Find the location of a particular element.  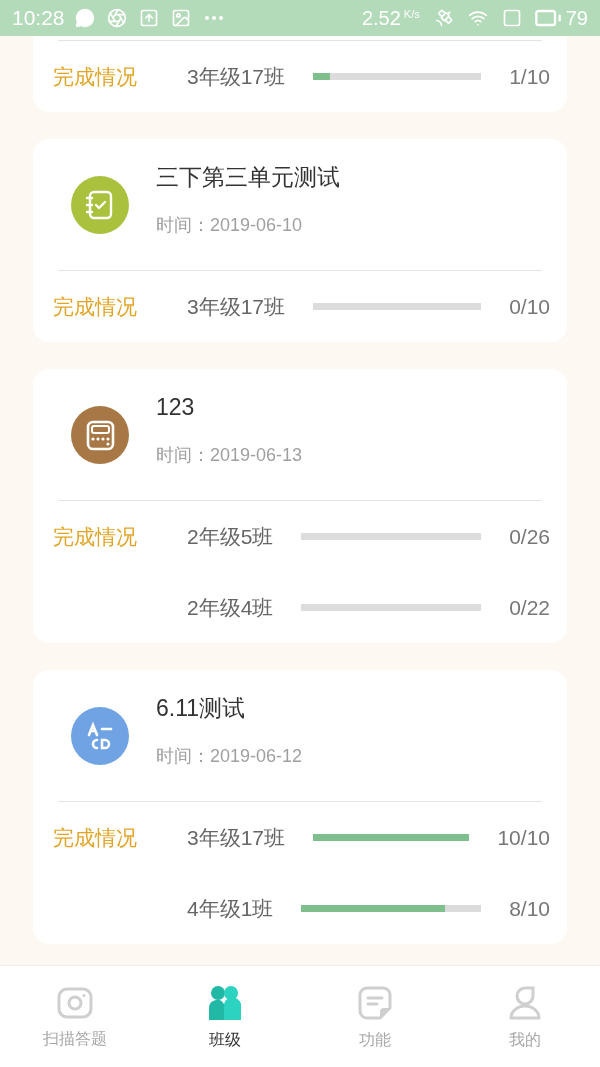

class-name: 2年级5班 is located at coordinates (230, 536).